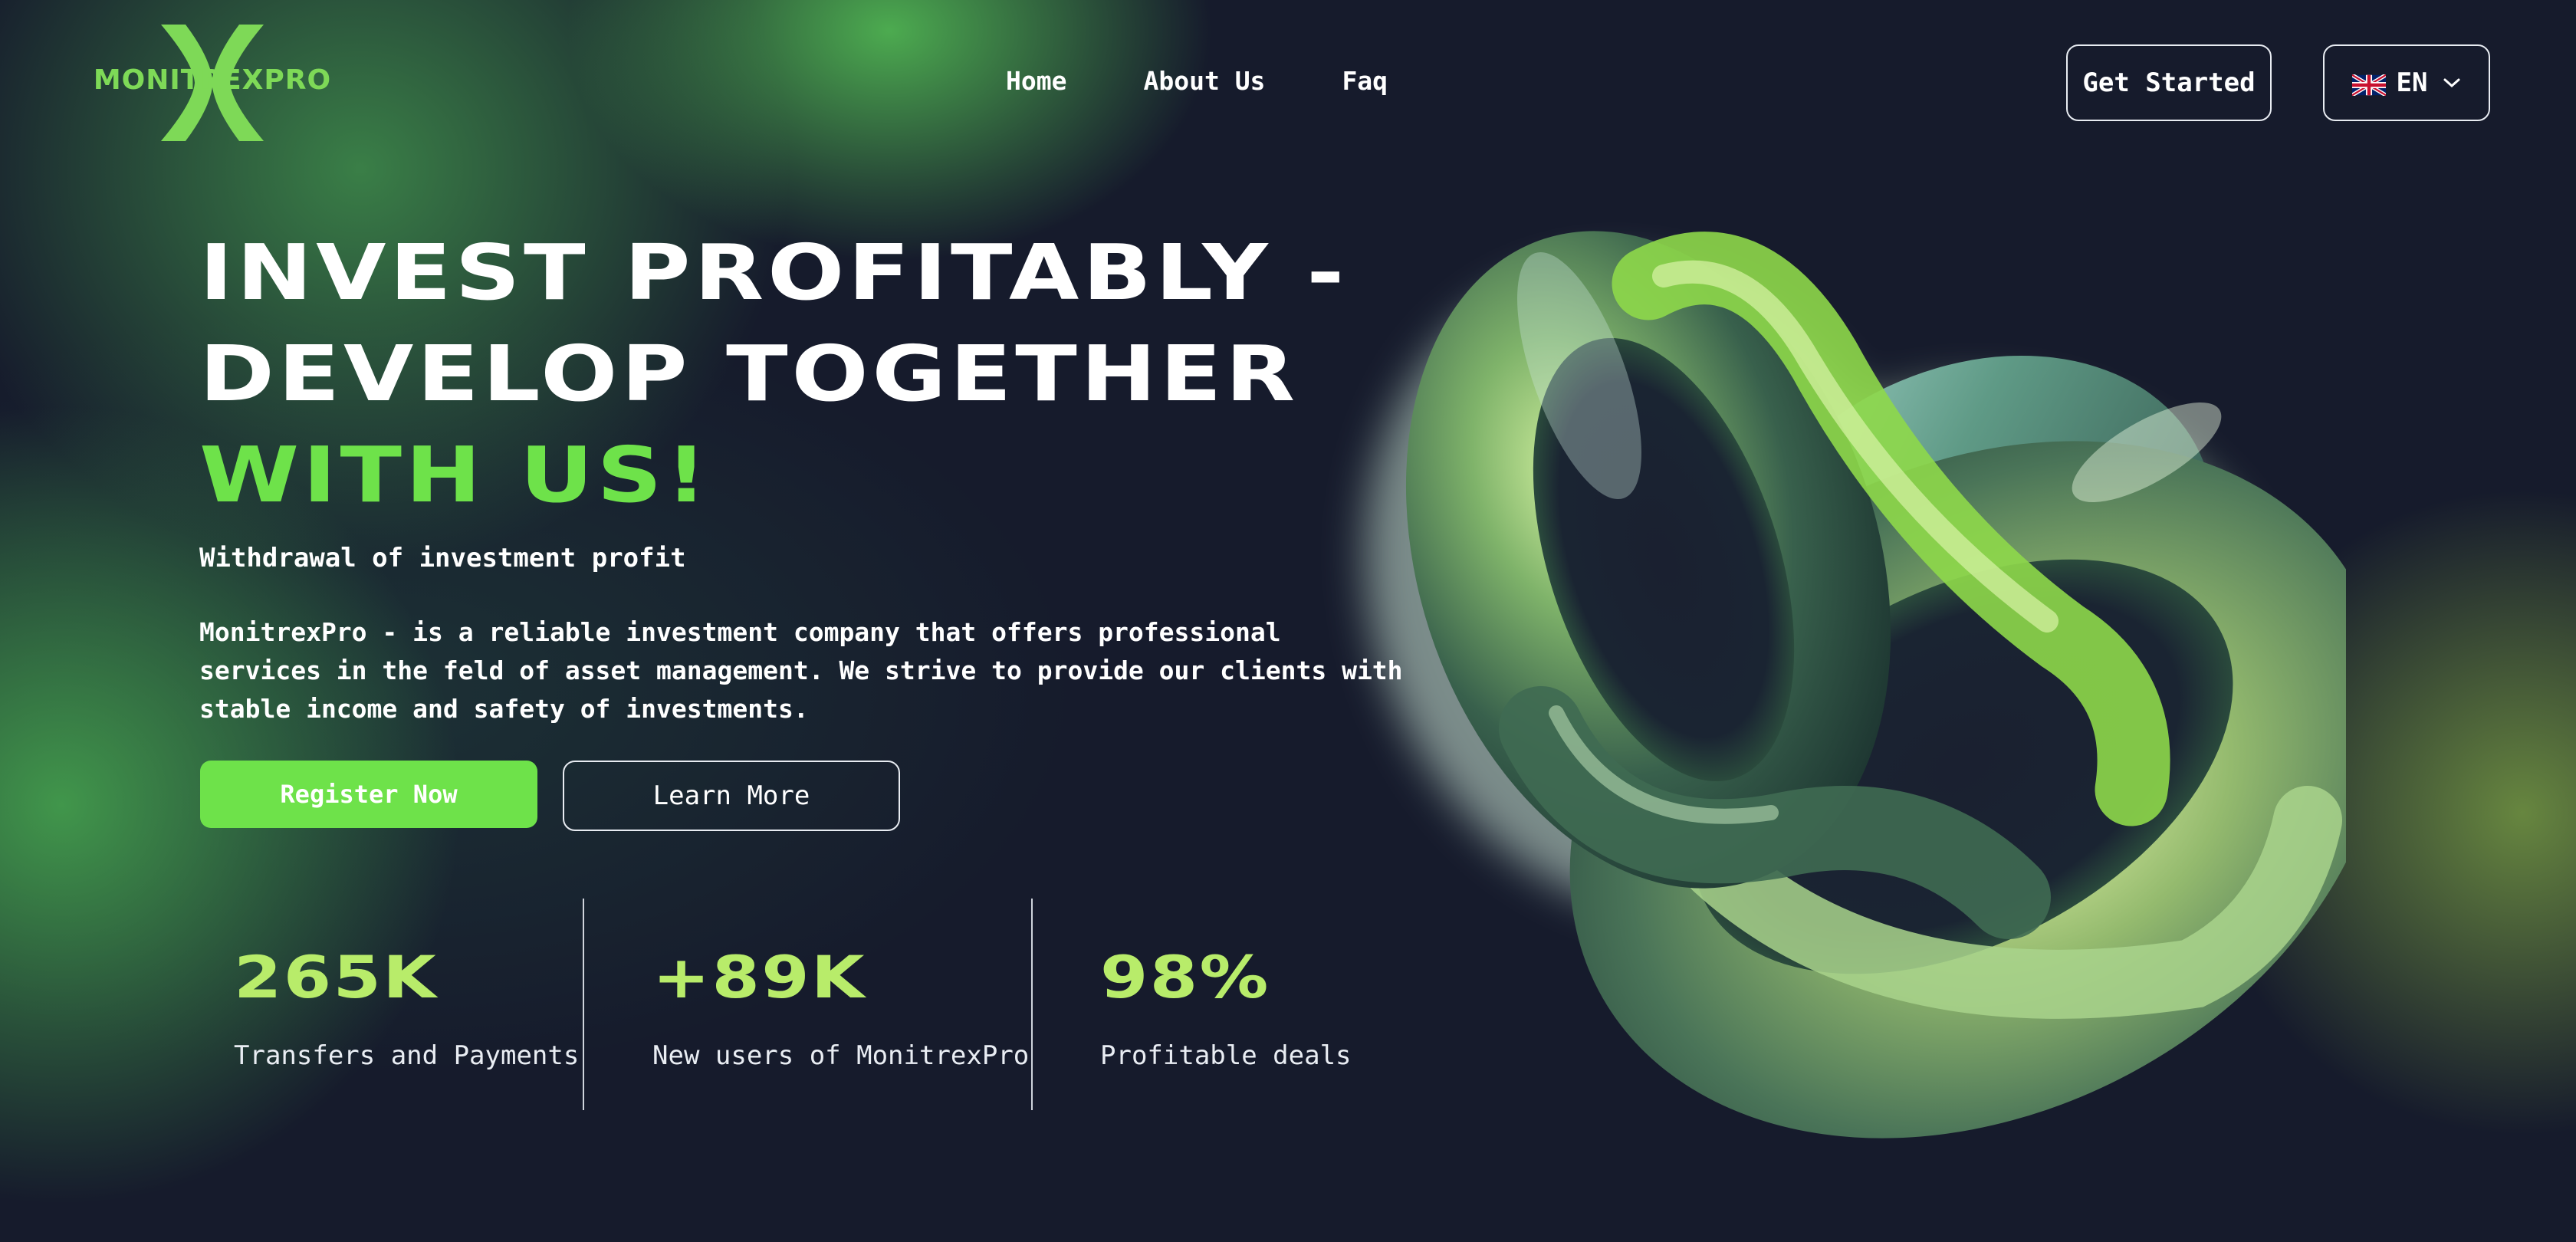  Describe the element at coordinates (1226, 1056) in the screenshot. I see `stat-label: Profitable deals` at that location.